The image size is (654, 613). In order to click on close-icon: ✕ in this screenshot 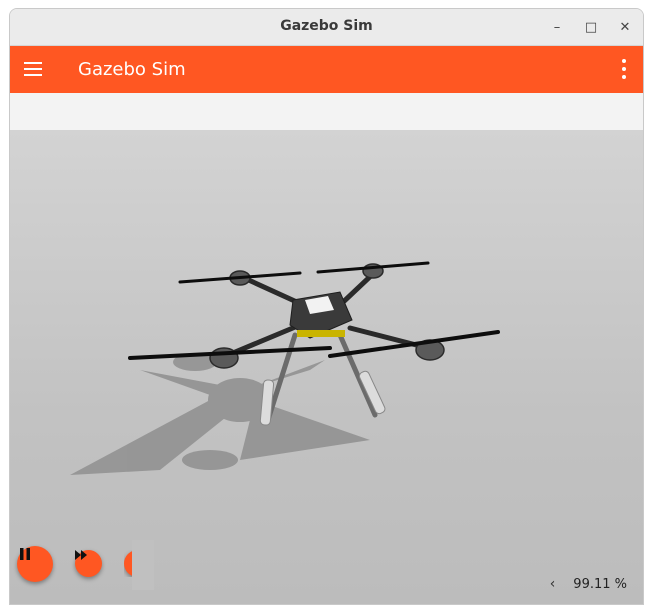, I will do `click(625, 27)`.